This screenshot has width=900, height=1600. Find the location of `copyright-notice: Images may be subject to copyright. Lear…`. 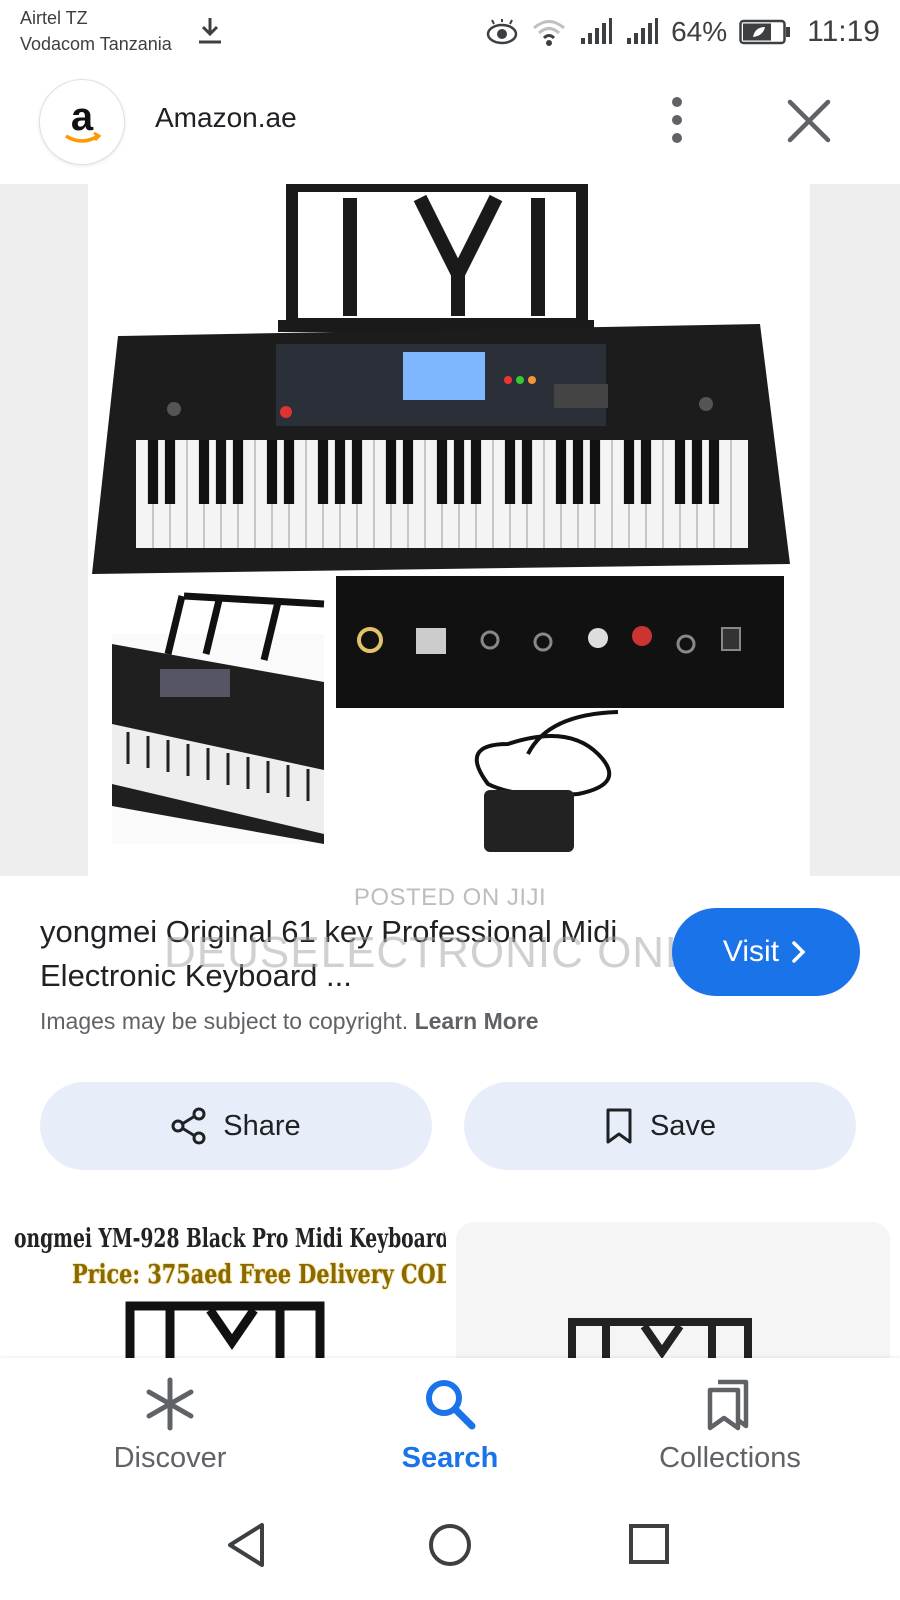

copyright-notice: Images may be subject to copyright. Lear… is located at coordinates (289, 1021).